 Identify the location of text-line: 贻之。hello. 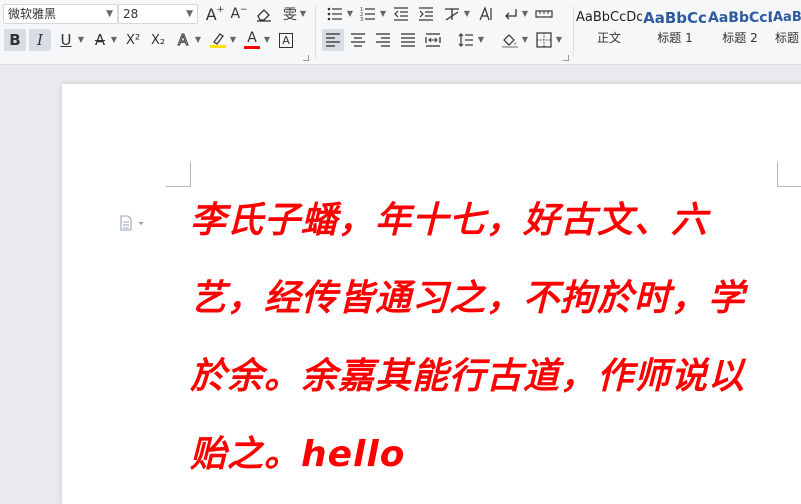
(298, 454).